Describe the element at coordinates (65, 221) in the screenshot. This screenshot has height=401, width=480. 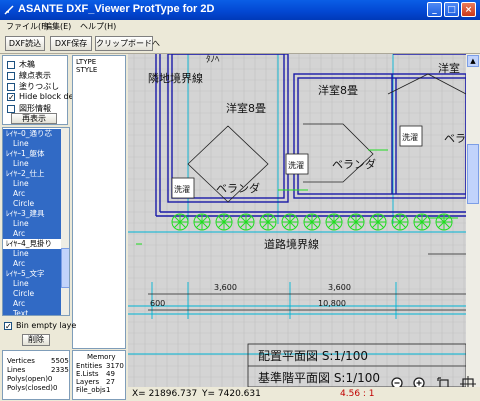
I see `layer-scrollbar` at that location.